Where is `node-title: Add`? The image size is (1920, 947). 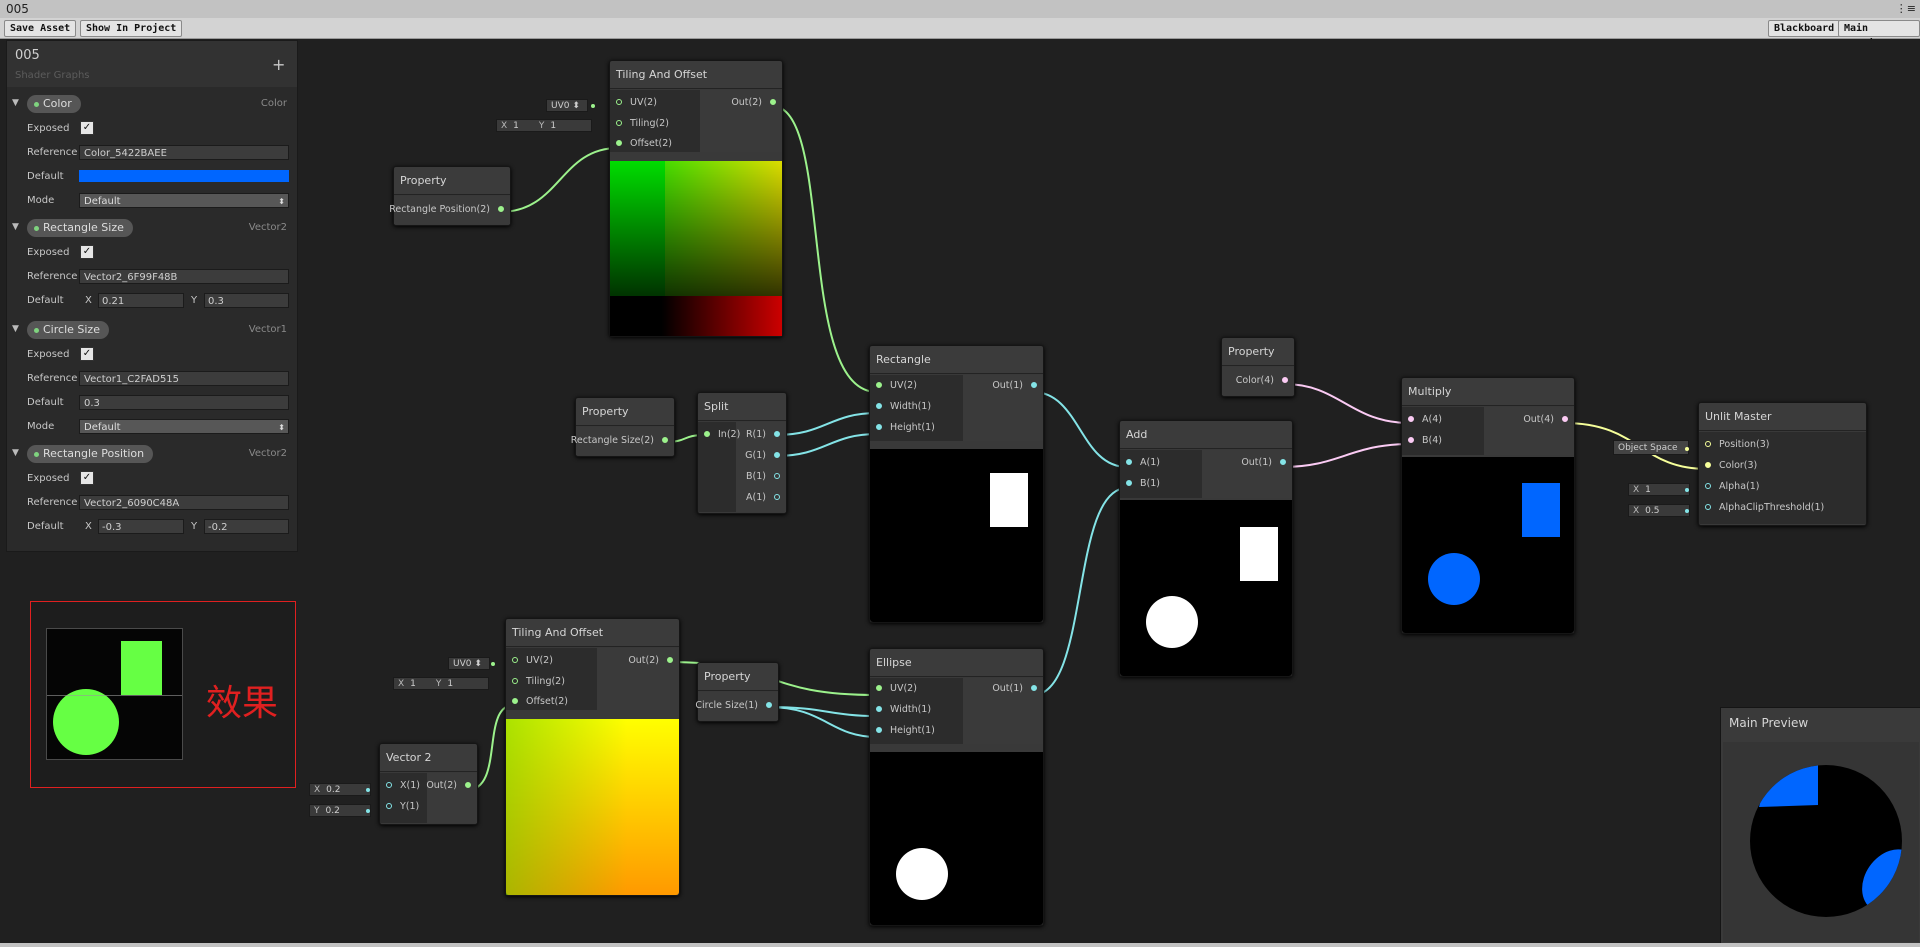
node-title: Add is located at coordinates (1206, 435).